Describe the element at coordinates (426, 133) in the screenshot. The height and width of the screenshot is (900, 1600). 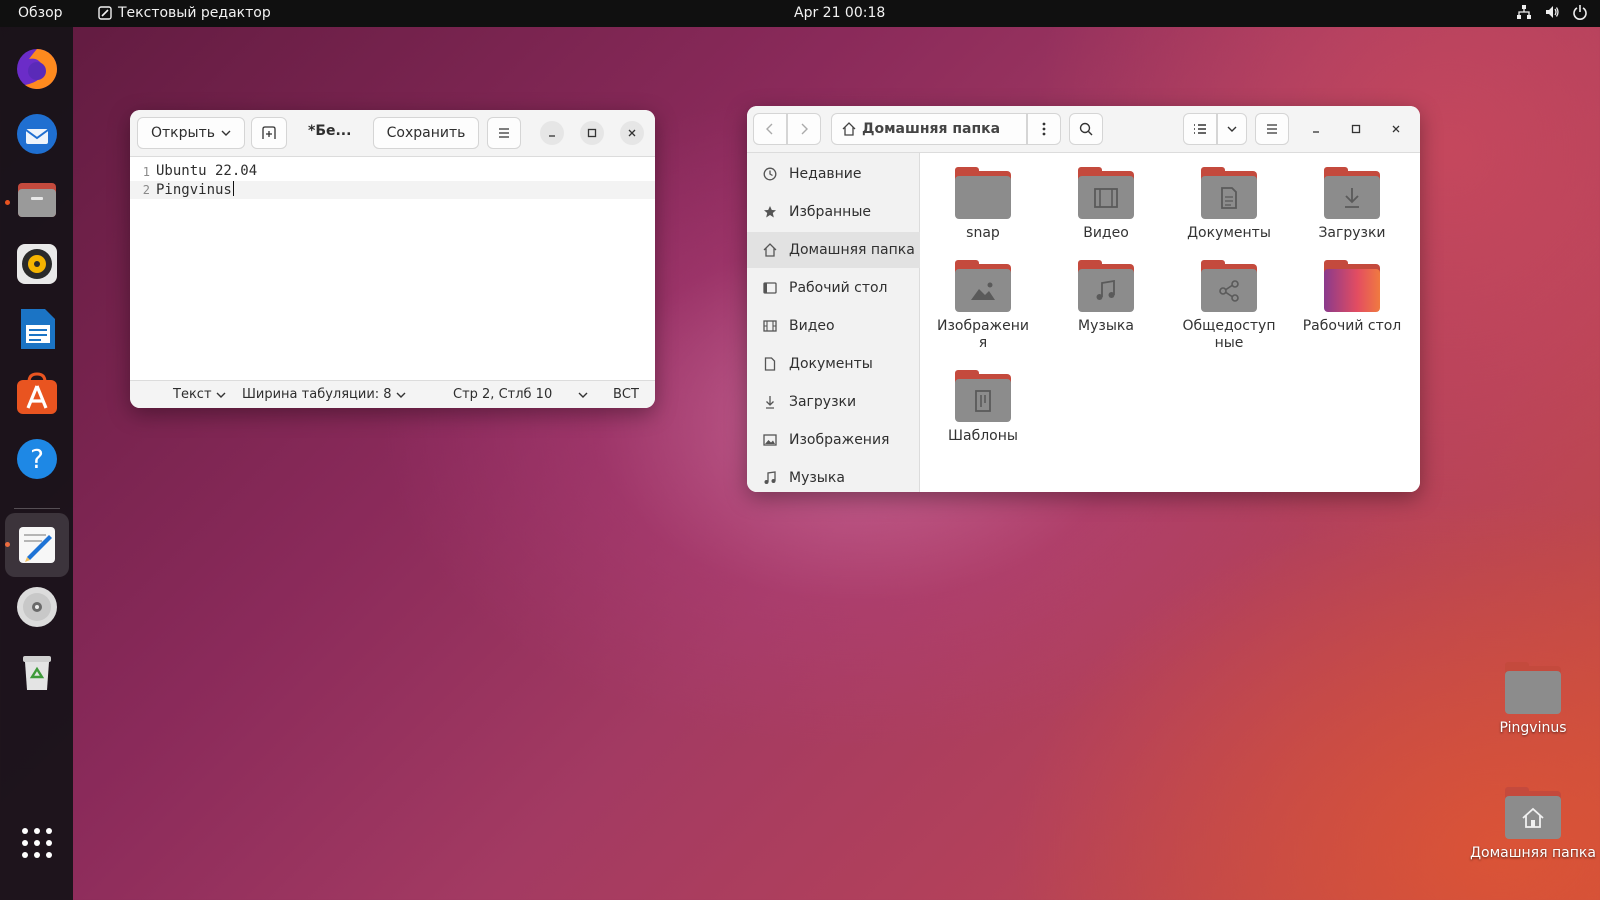
I see `save-button: Сохранить` at that location.